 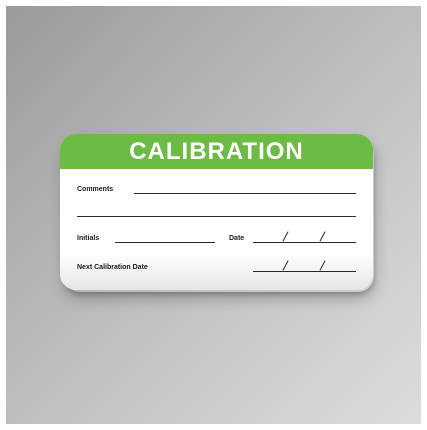 What do you see at coordinates (237, 238) in the screenshot?
I see `date-label: Date` at bounding box center [237, 238].